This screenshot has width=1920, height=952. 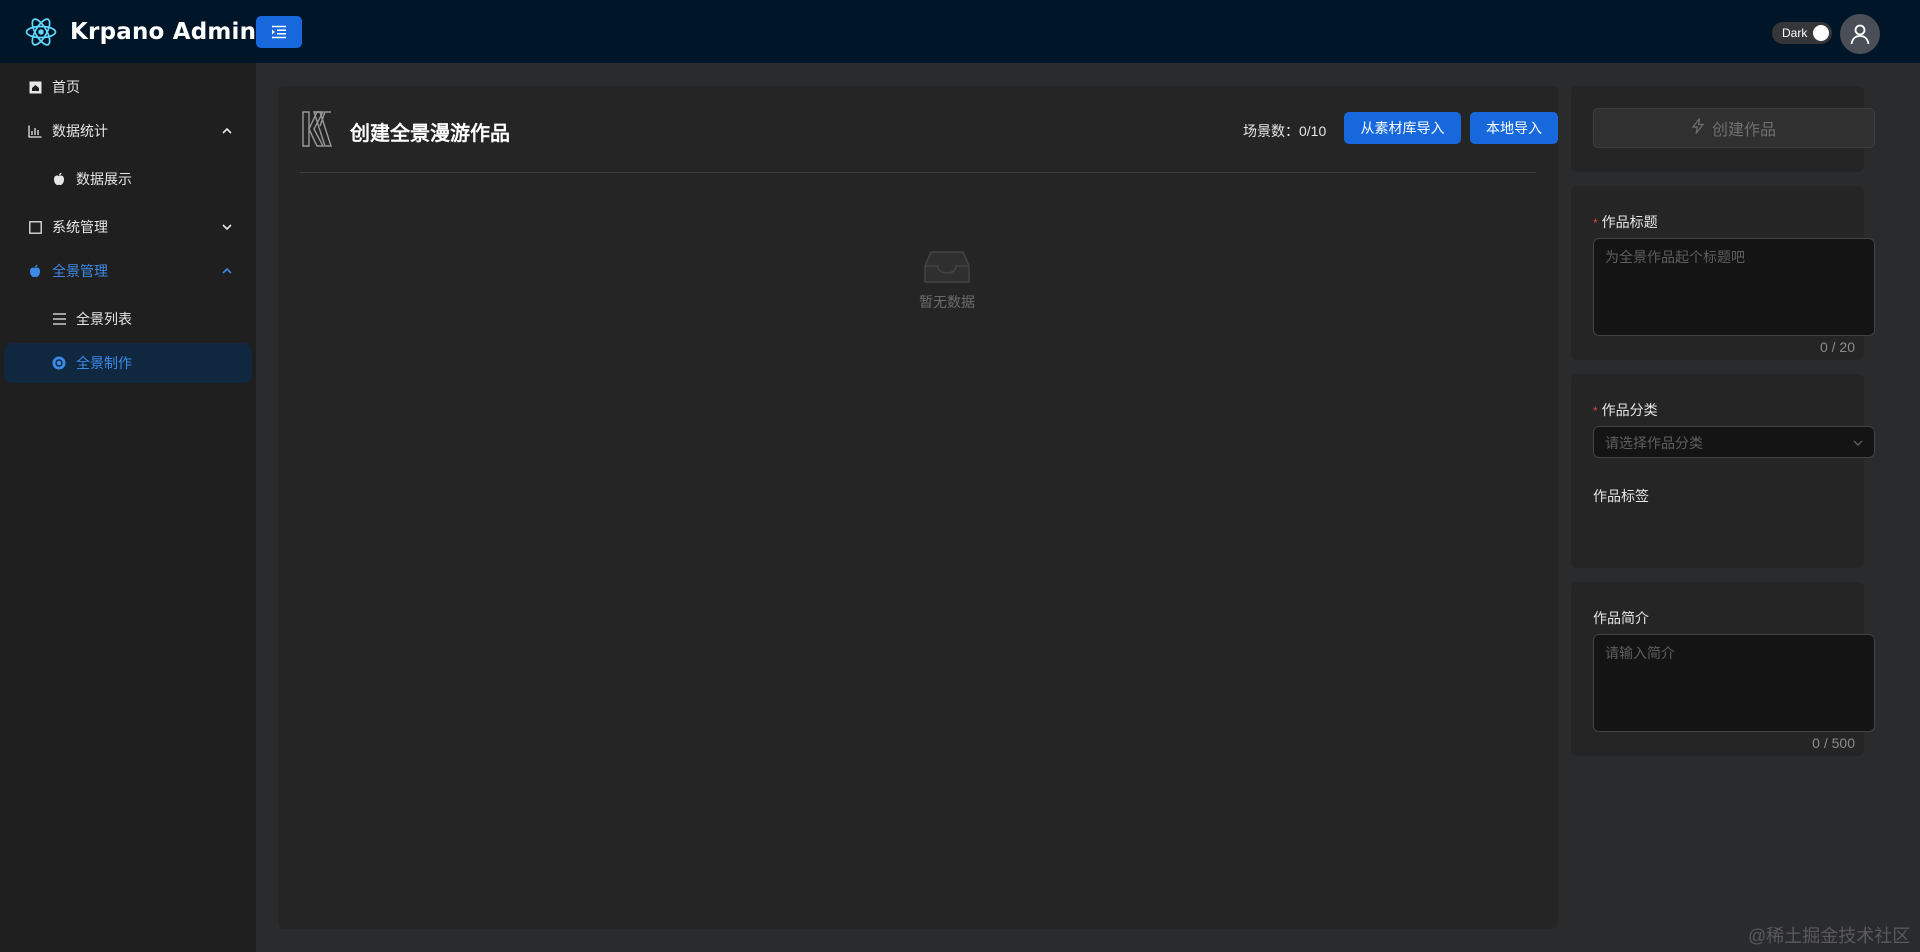 I want to click on title-label-text: 作品标题, so click(x=1629, y=222).